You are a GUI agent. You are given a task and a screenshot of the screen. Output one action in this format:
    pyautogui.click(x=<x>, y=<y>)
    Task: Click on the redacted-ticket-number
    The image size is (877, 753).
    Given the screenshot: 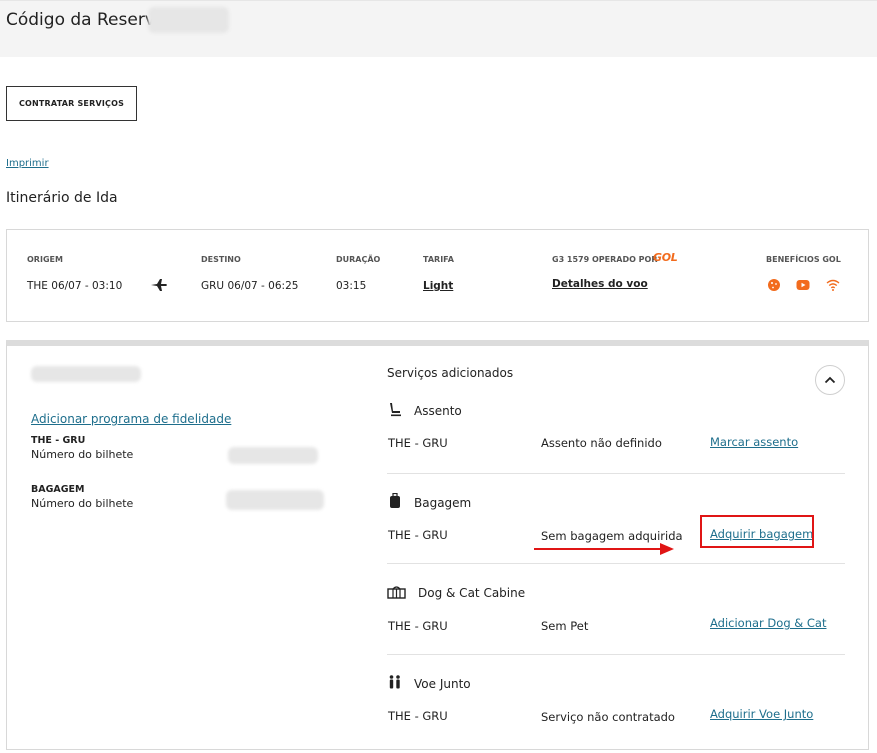 What is the action you would take?
    pyautogui.click(x=273, y=455)
    